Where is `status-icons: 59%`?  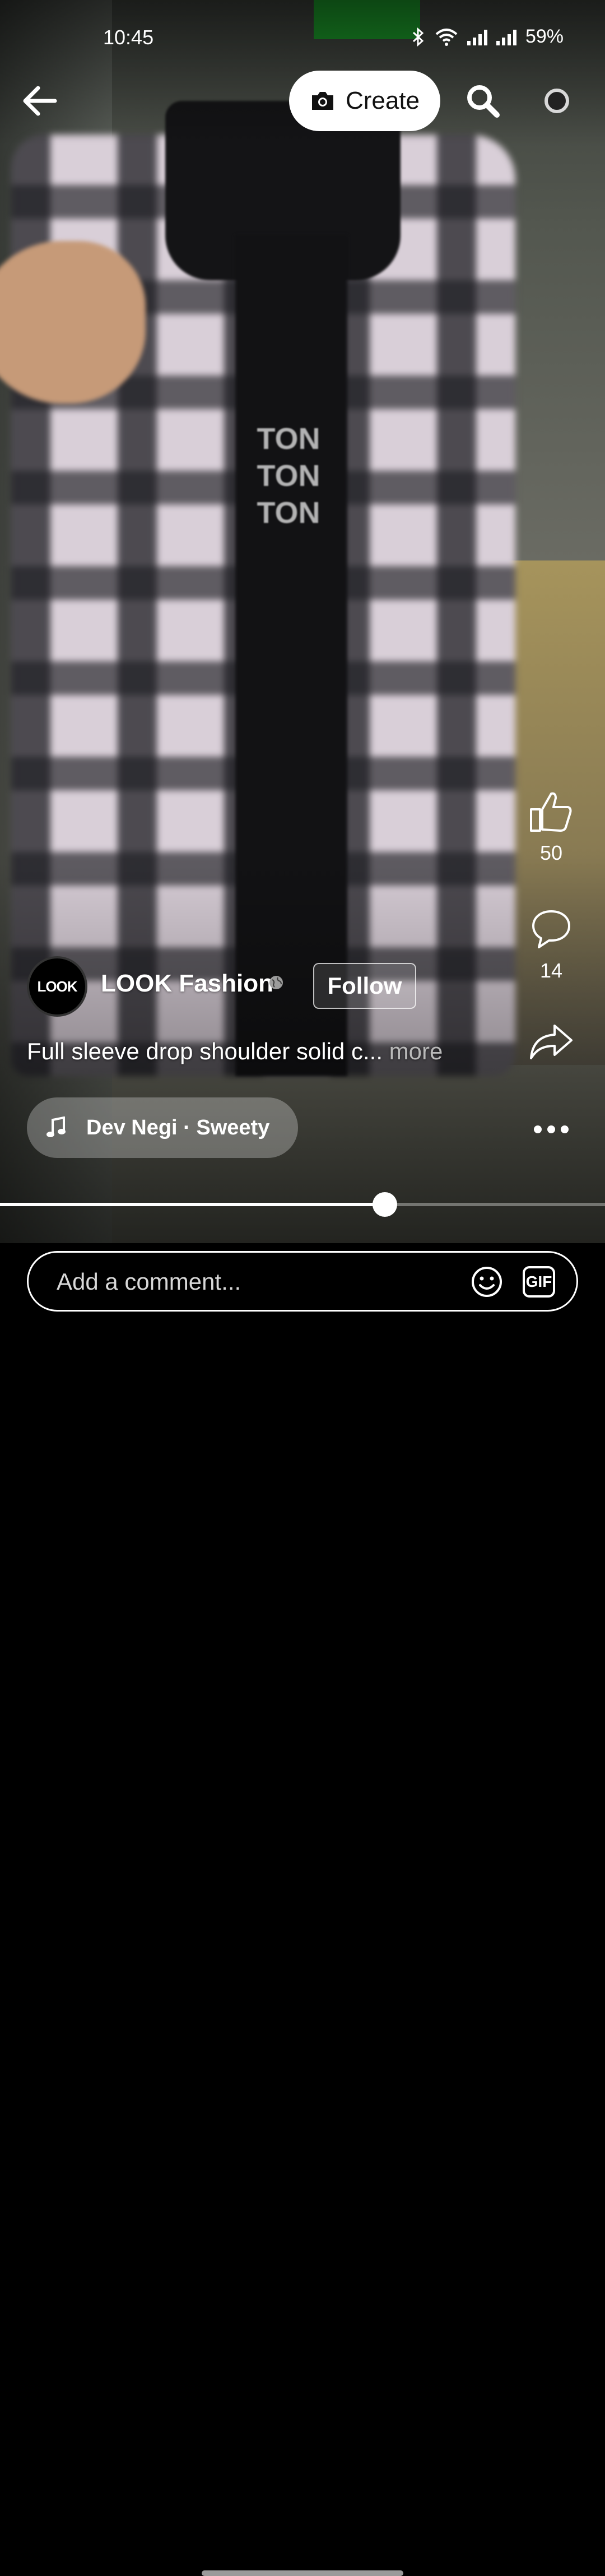
status-icons: 59% is located at coordinates (488, 37).